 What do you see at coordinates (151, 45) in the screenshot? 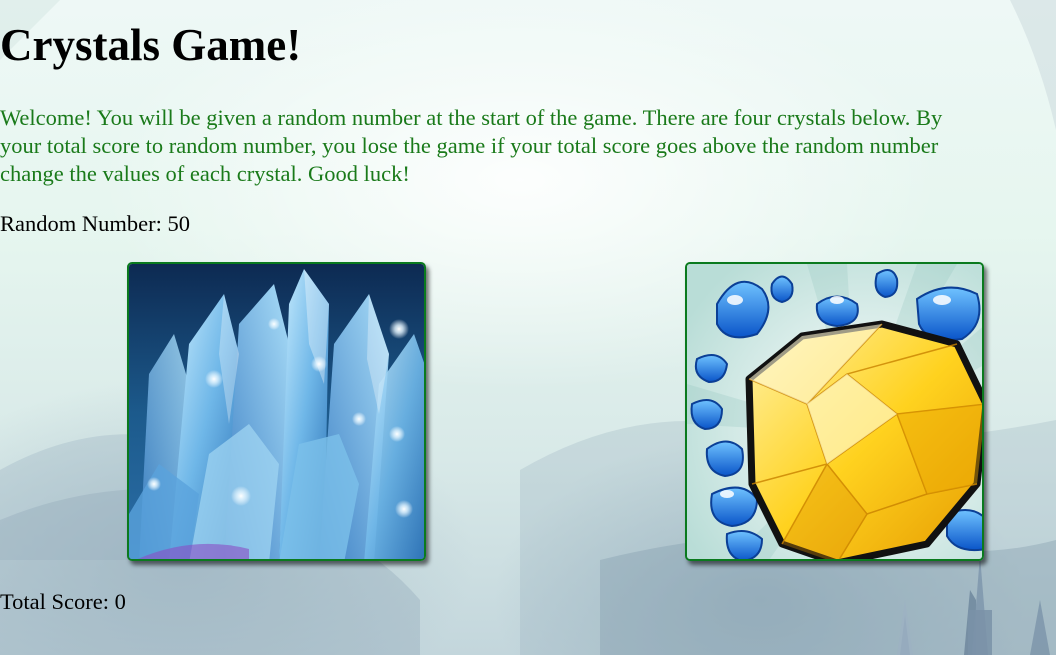
I see `page-title: Crystals Game!` at bounding box center [151, 45].